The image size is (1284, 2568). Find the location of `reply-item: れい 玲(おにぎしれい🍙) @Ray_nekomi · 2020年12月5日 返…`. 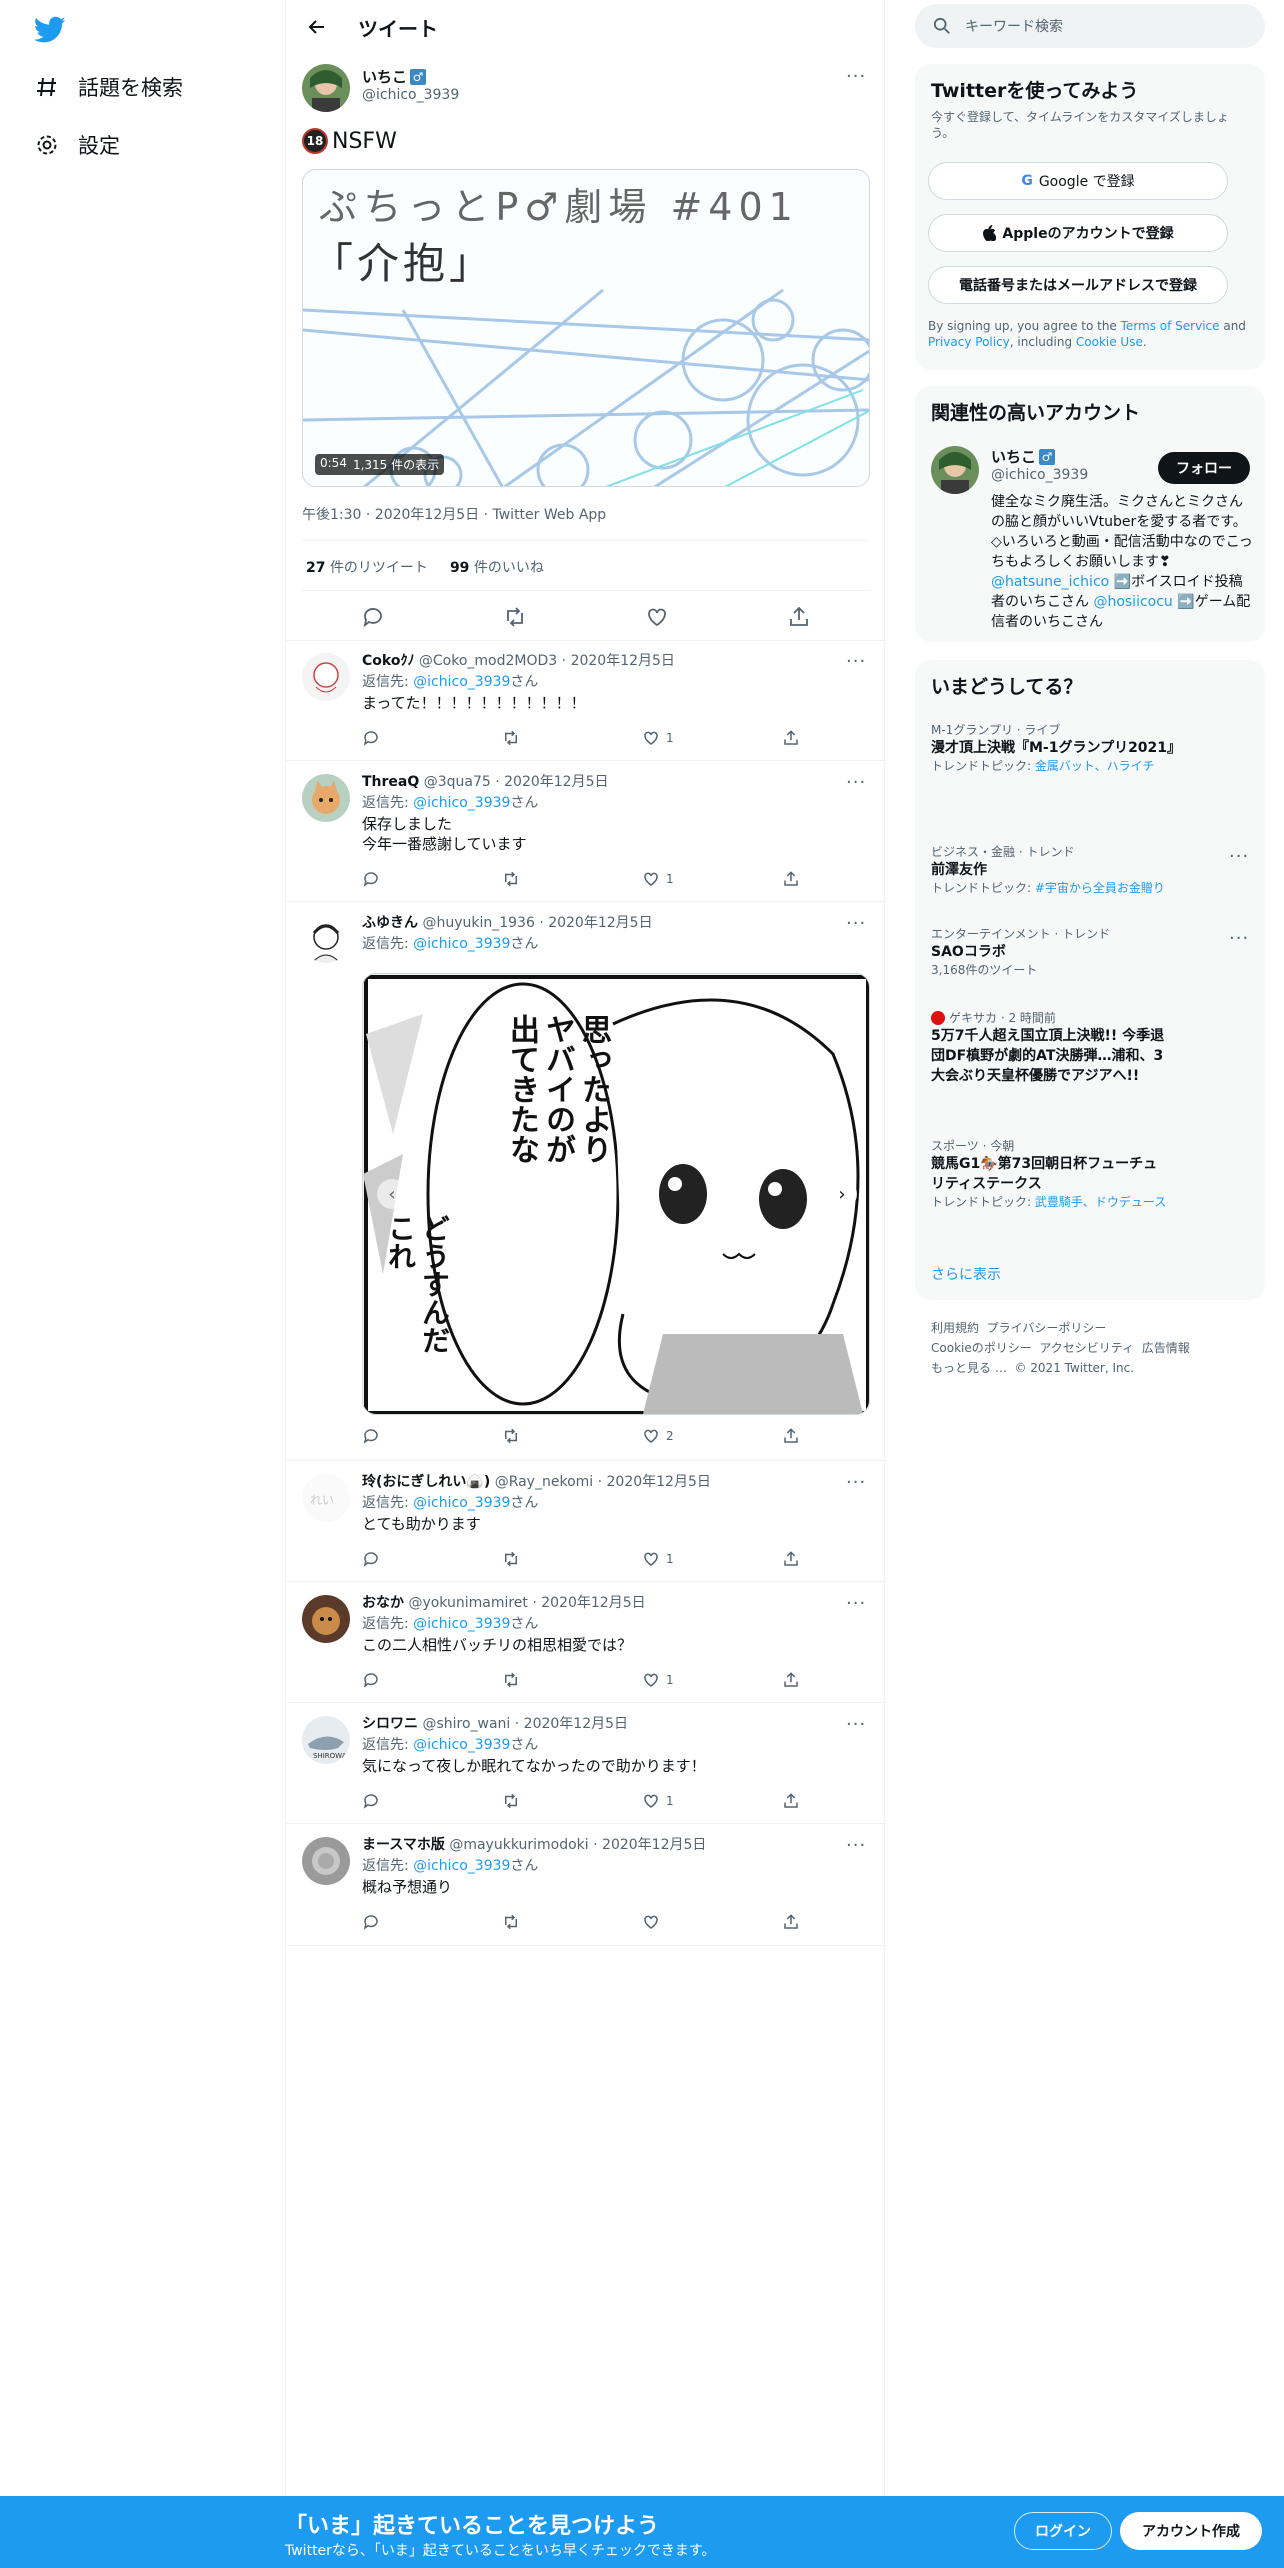

reply-item: れい 玲(おにぎしれい🍙) @Ray_nekomi · 2020年12月5日 返… is located at coordinates (586, 1522).